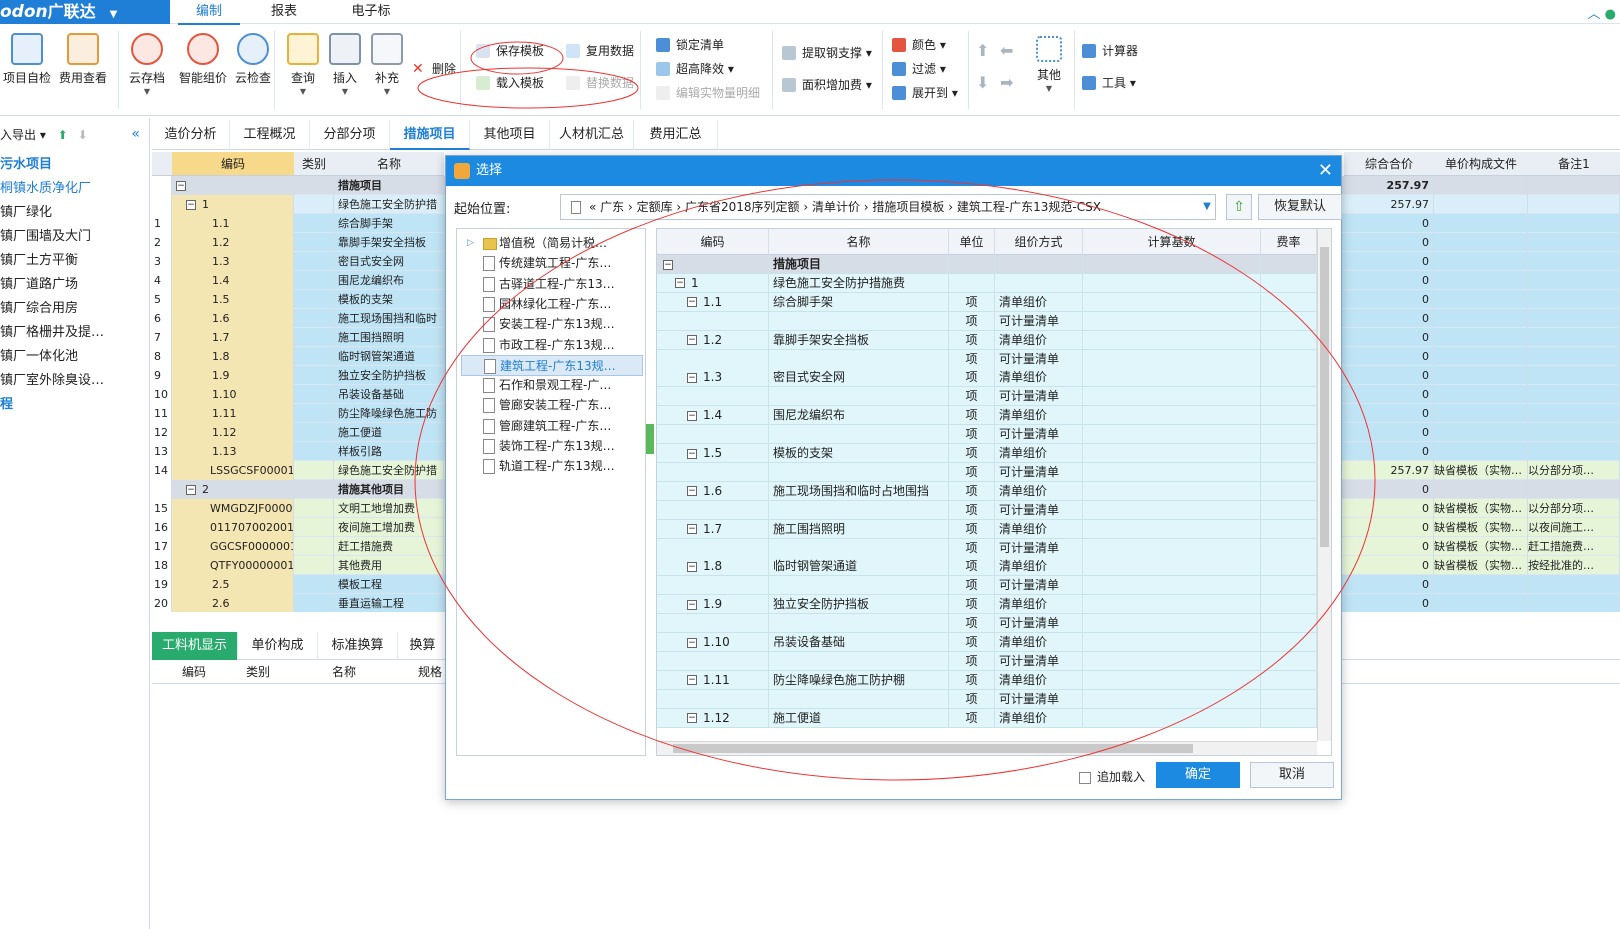 Image resolution: width=1620 pixels, height=929 pixels. Describe the element at coordinates (987, 453) in the screenshot. I see `preview-row: −1.5 模板的支架项清单组价` at that location.